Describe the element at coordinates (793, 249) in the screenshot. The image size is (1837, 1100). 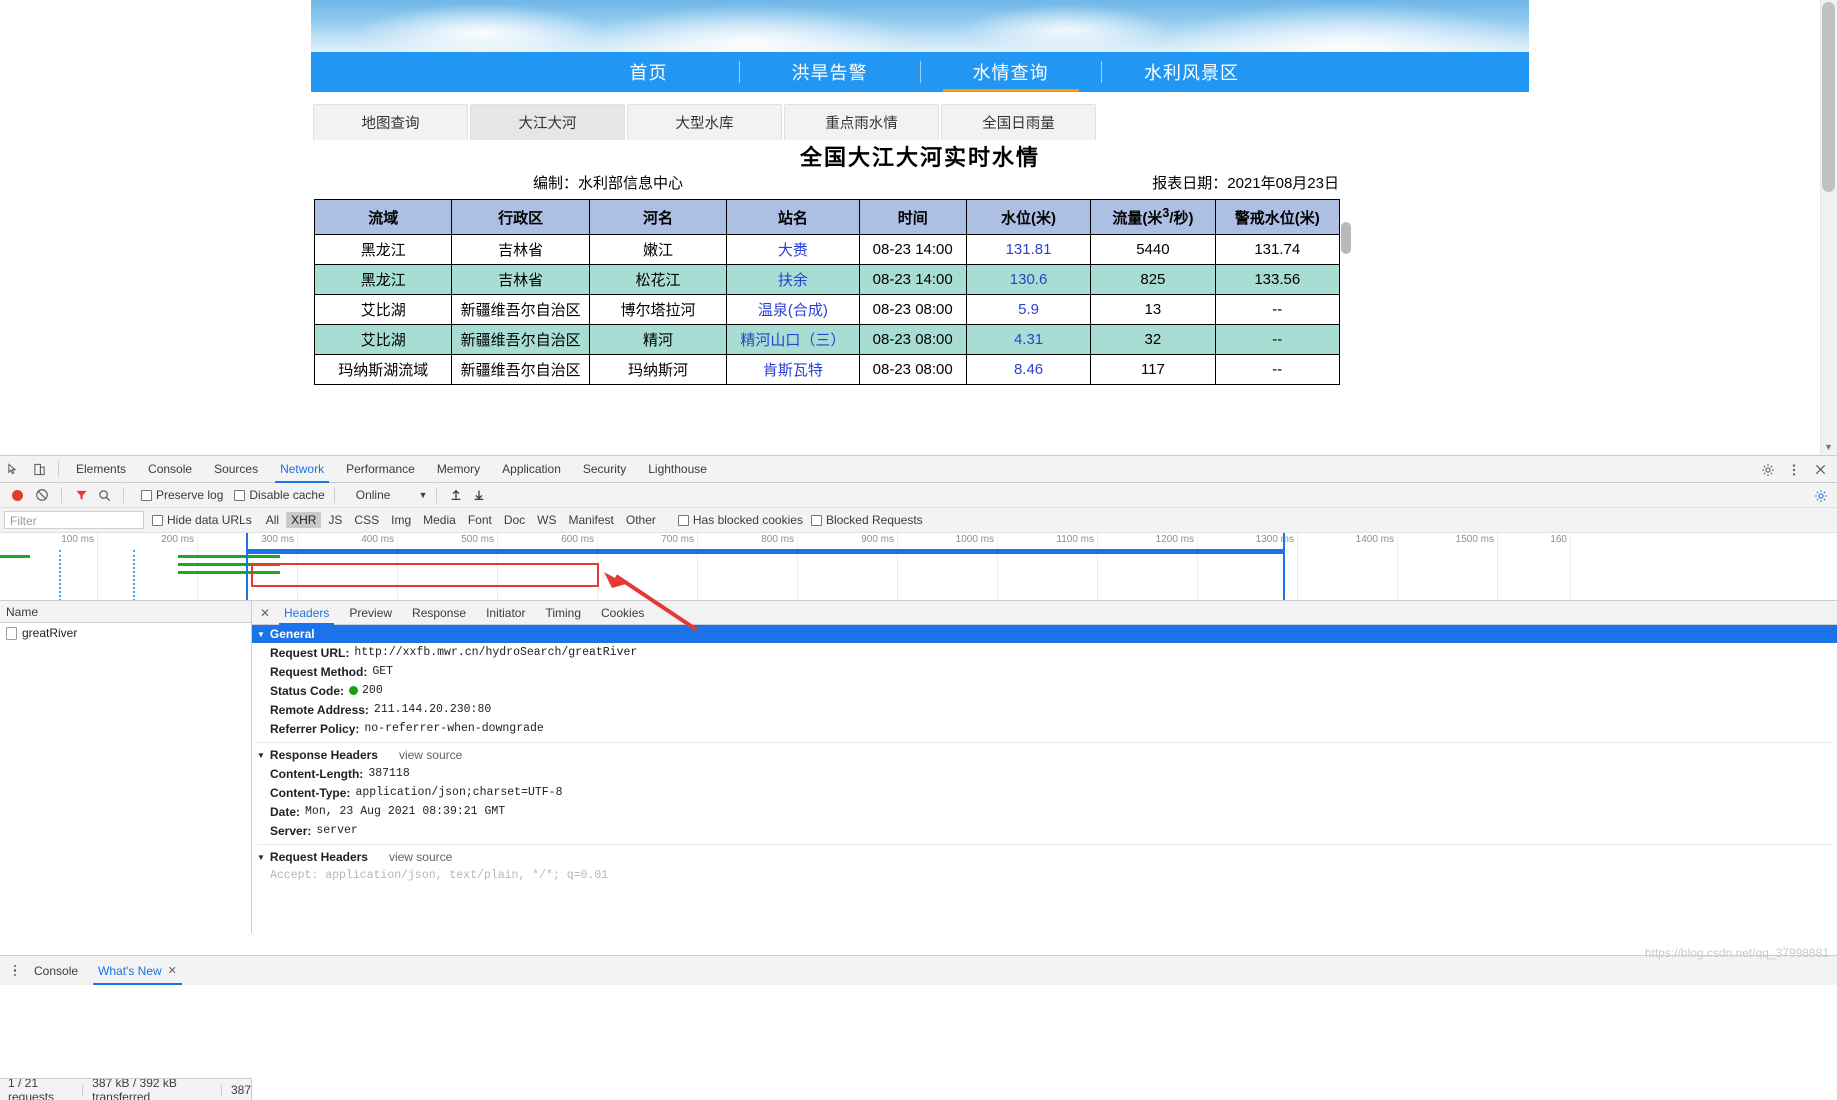
I see `cell-station-name: 大赉` at that location.